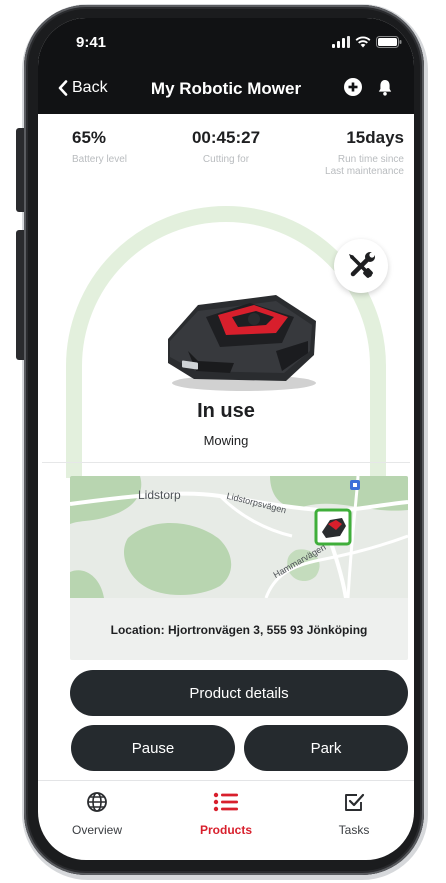 This screenshot has width=446, height=883. Describe the element at coordinates (355, 802) in the screenshot. I see `checkbox-icon` at that location.